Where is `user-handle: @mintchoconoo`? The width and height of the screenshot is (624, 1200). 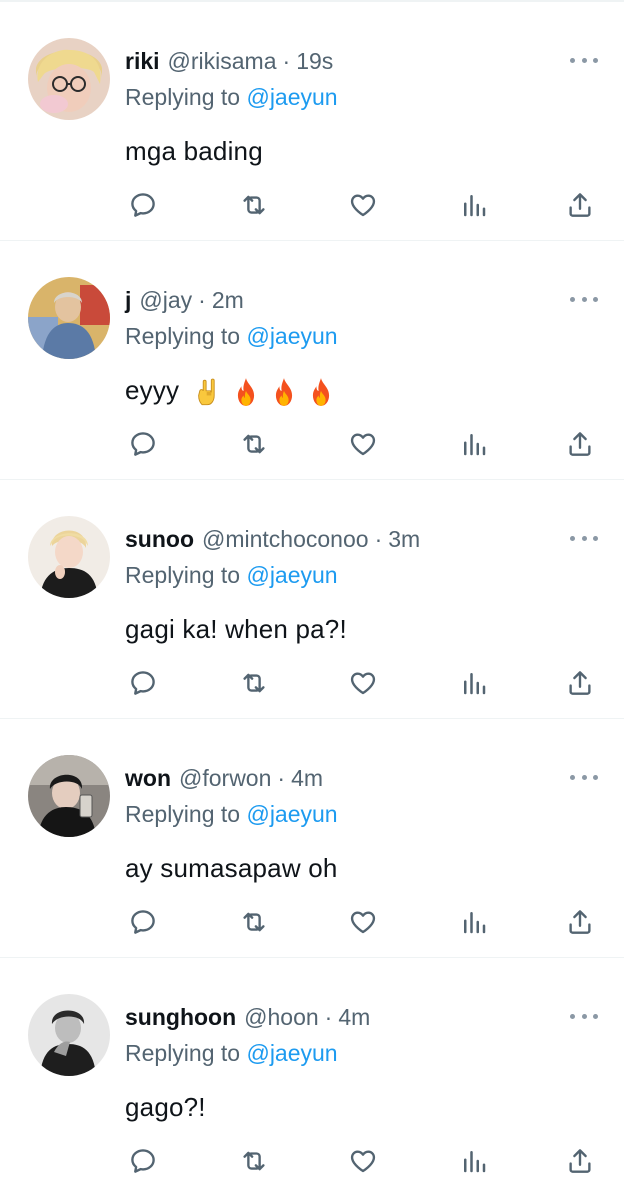 user-handle: @mintchoconoo is located at coordinates (285, 539).